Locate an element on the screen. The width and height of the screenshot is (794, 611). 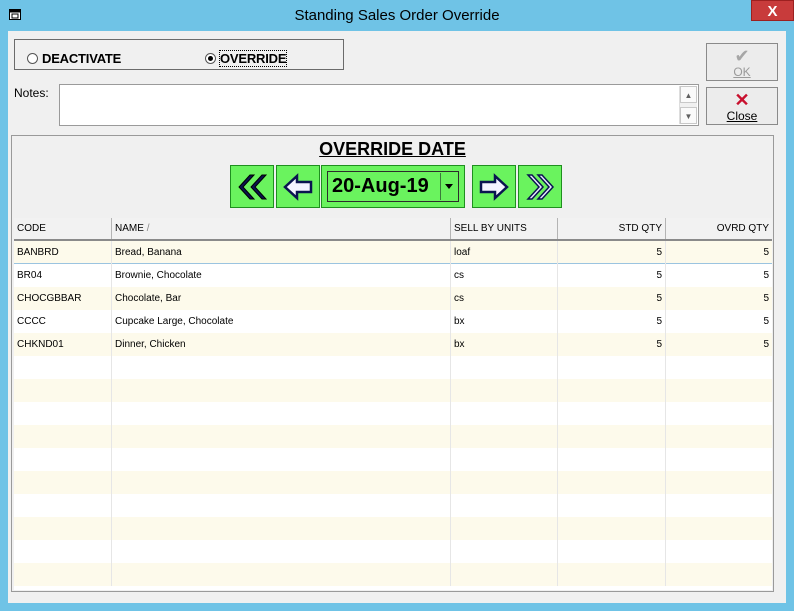
column-header-name: NAME / is located at coordinates (281, 228).